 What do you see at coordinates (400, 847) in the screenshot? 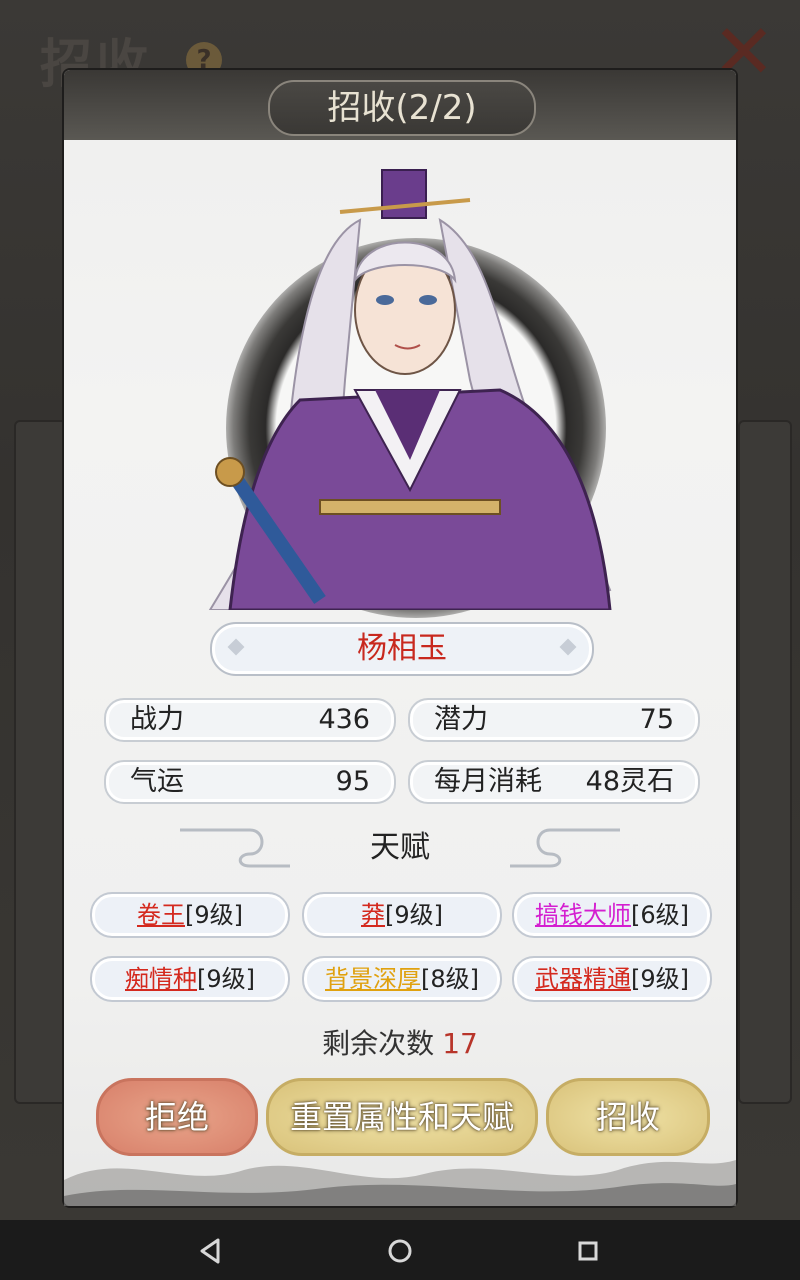
I see `talents-title: 天赋` at bounding box center [400, 847].